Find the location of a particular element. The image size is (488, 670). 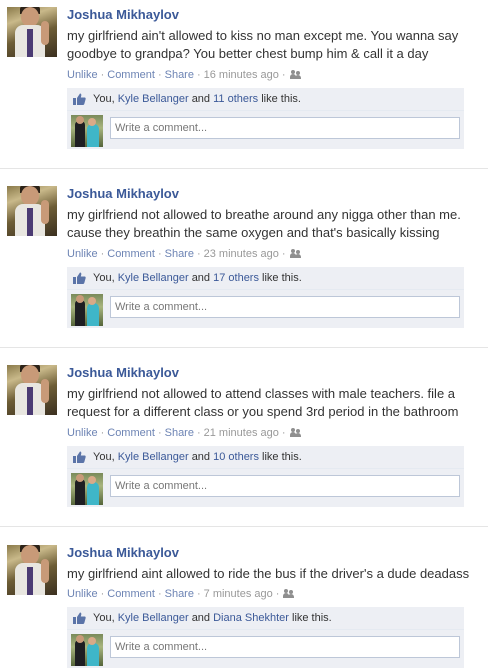

post-actions: Unlike · Comment · Share · 16 minutes ago · is located at coordinates (184, 75).